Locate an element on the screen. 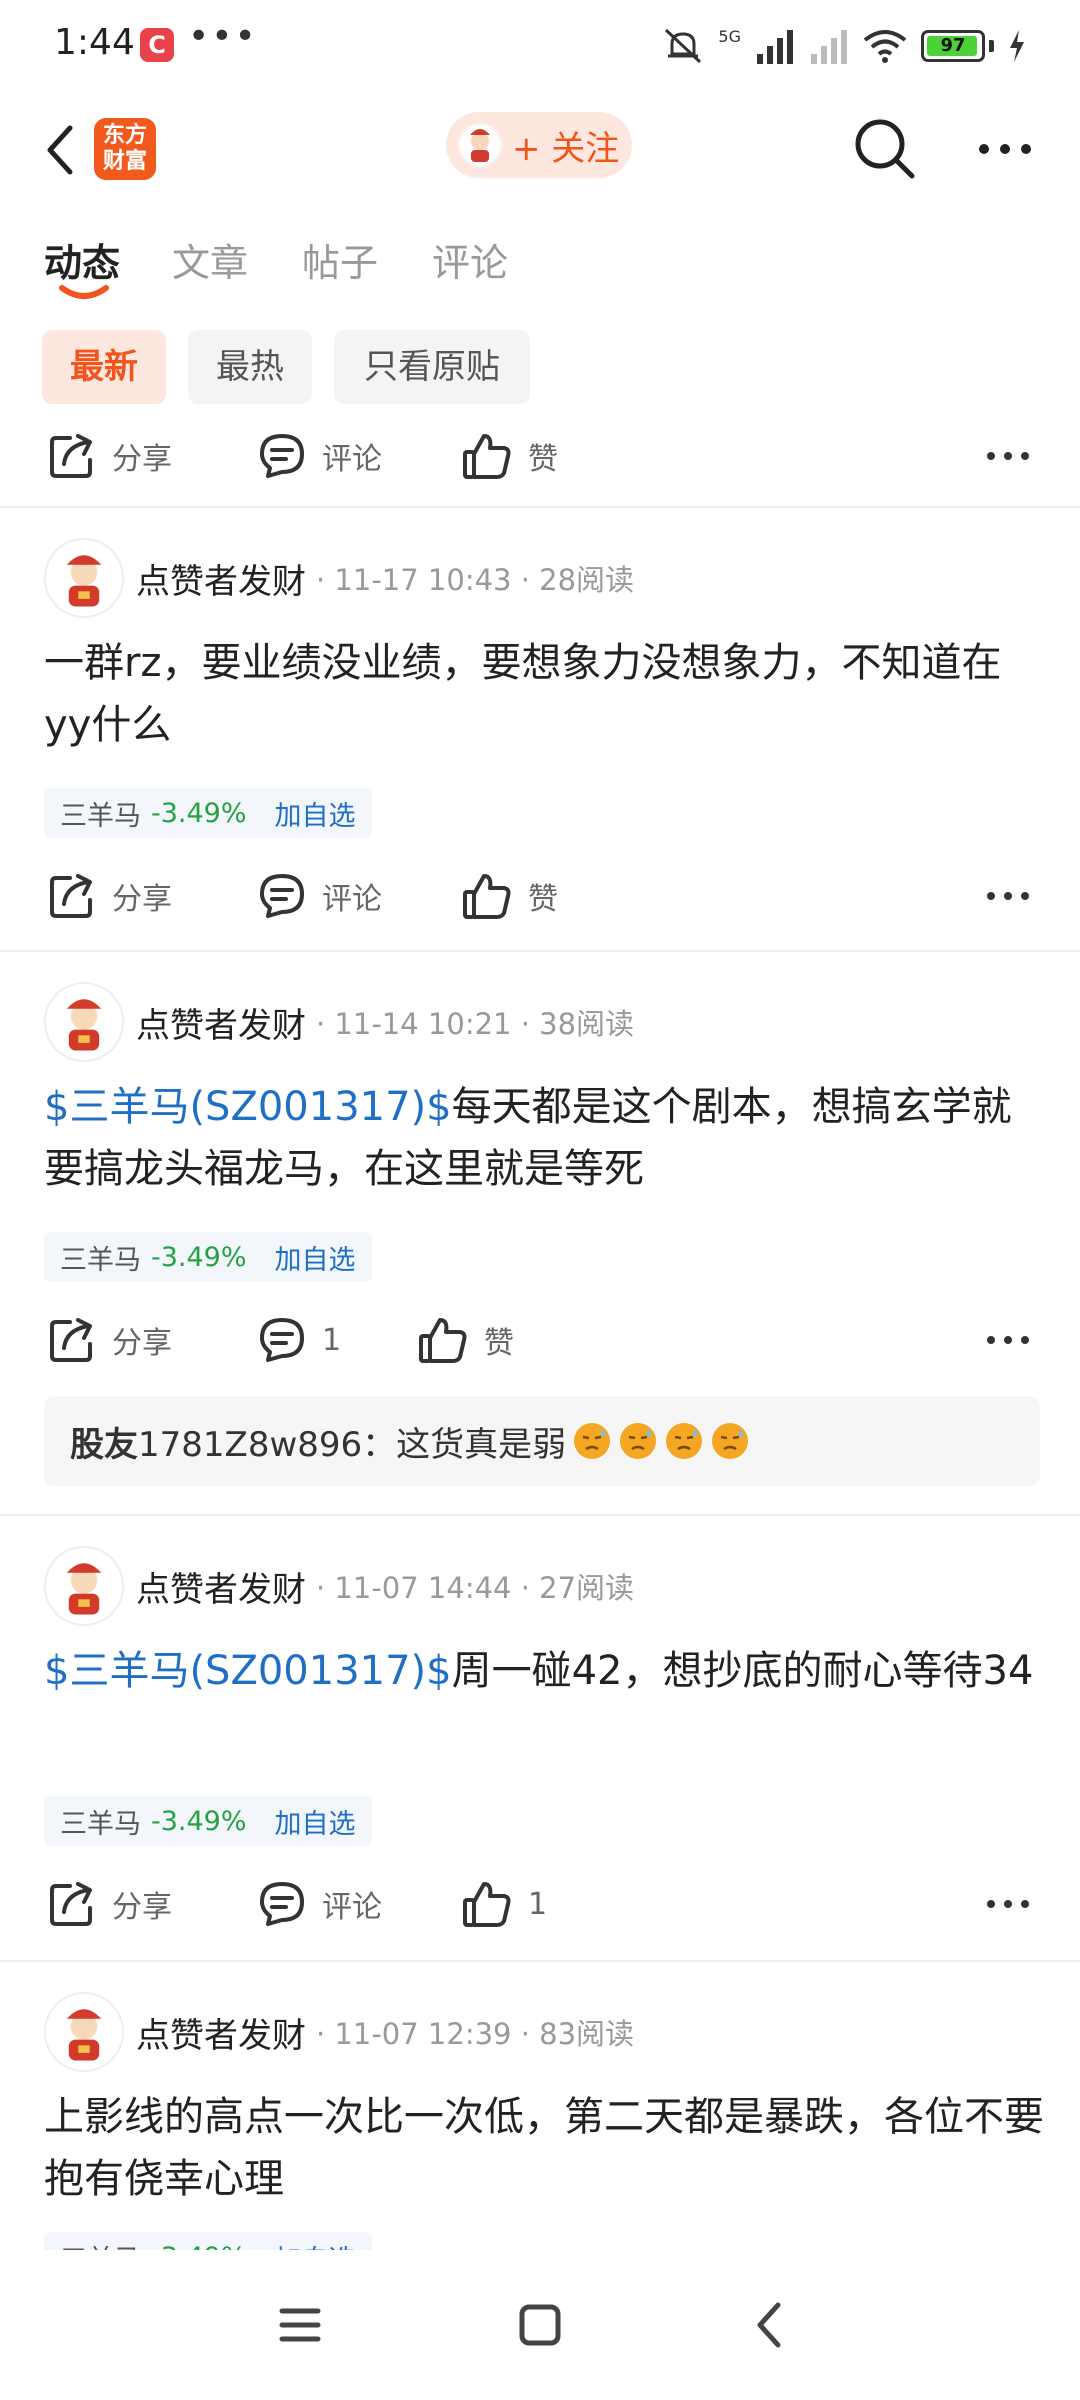  post-text: $三羊马(SZ001317)$周一碰42，想抄底的耐心等待34 is located at coordinates (544, 1671).